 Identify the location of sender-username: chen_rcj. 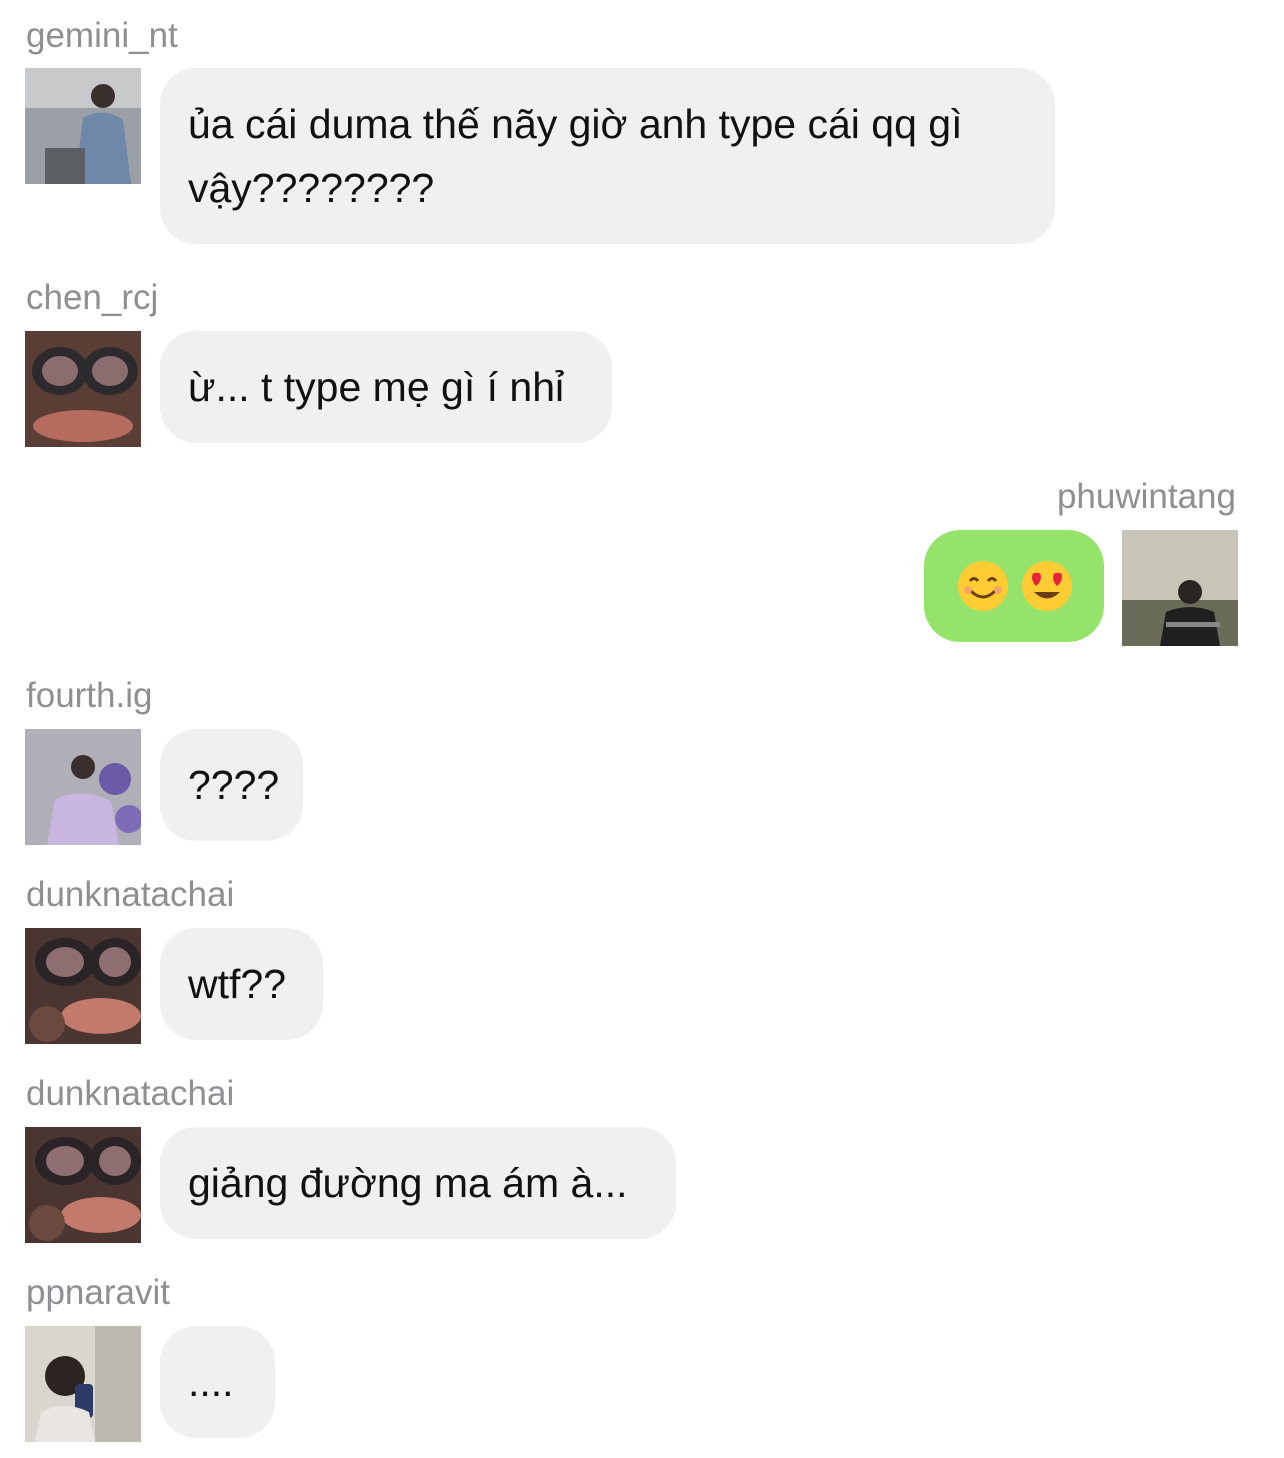
(92, 297).